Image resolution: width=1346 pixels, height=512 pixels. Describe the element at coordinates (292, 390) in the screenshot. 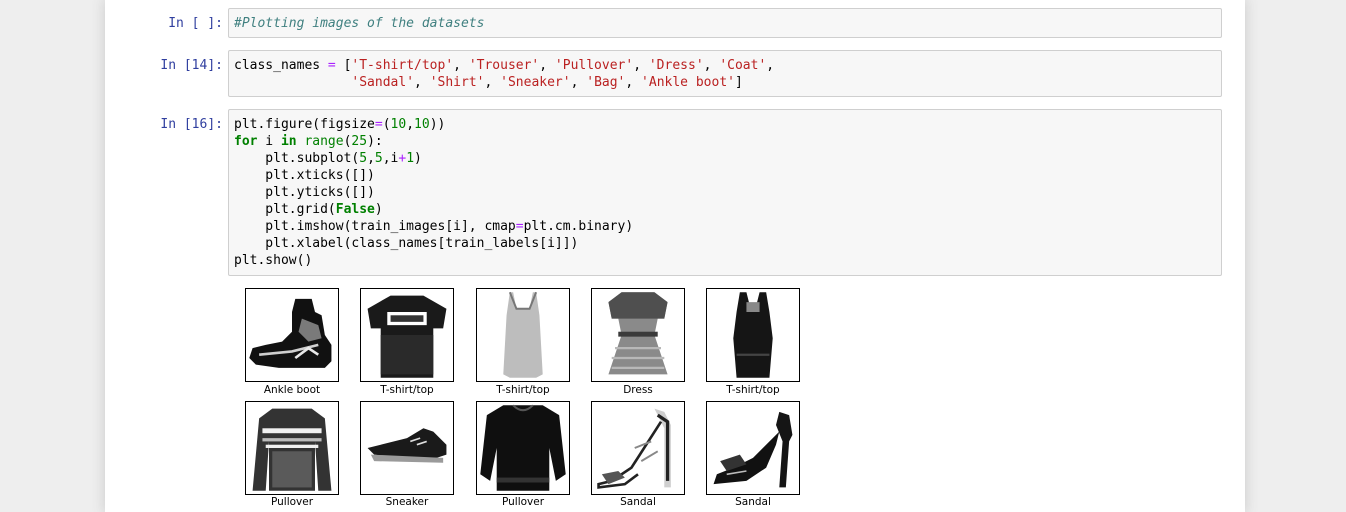

I see `thumbnail-label: Ankle boot` at that location.